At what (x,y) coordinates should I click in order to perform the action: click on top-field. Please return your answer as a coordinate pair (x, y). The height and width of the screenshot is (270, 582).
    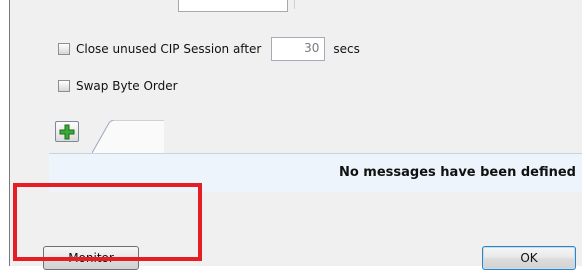
    Looking at the image, I should click on (233, 6).